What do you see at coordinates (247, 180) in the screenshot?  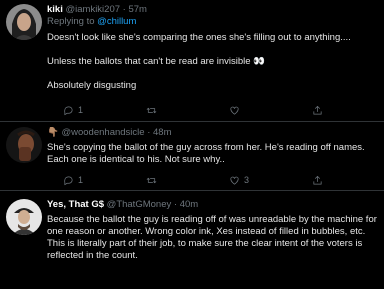 I see `like-count: 3` at bounding box center [247, 180].